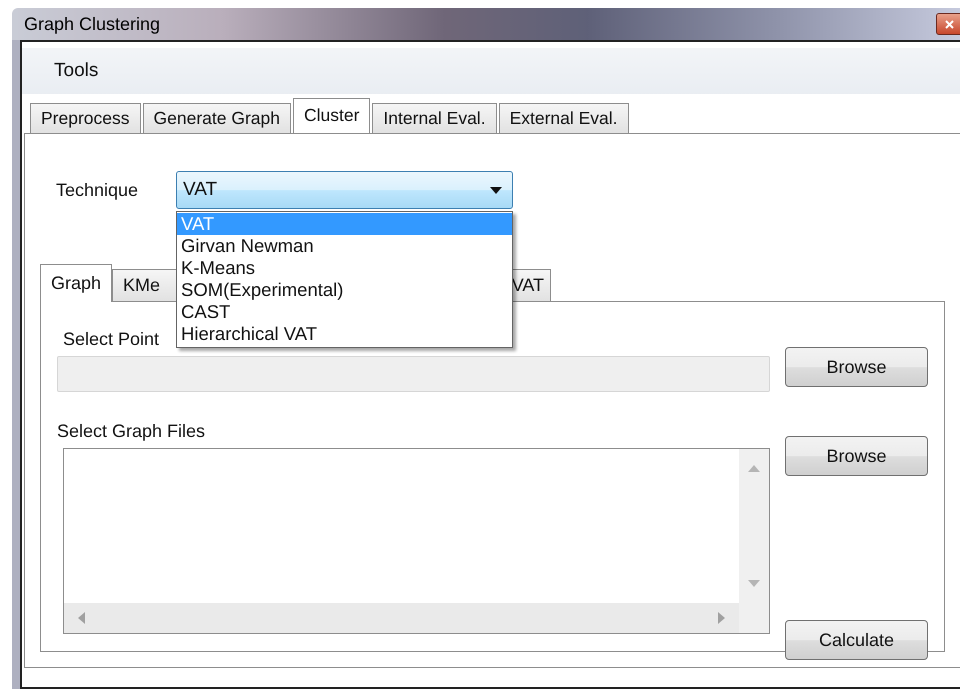 The width and height of the screenshot is (960, 689). I want to click on technique-label: Technique, so click(98, 190).